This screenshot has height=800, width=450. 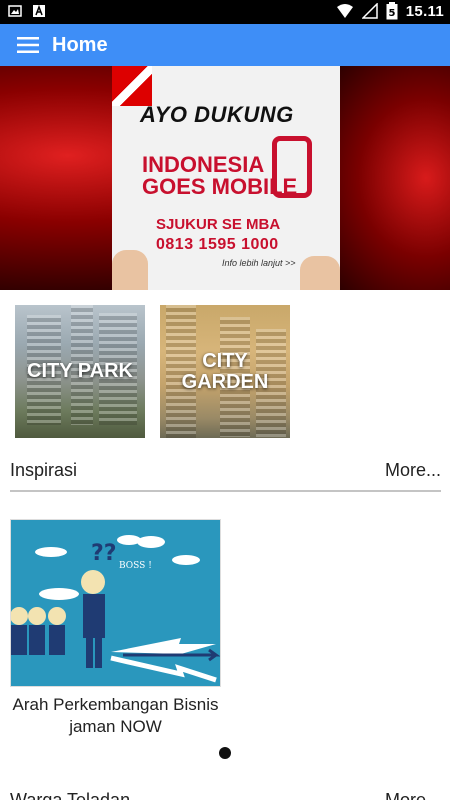 What do you see at coordinates (70, 794) in the screenshot?
I see `section-title: Warga Teladan` at bounding box center [70, 794].